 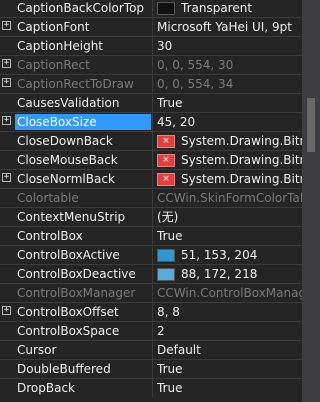 What do you see at coordinates (229, 8) in the screenshot?
I see `property-value: Transparent` at bounding box center [229, 8].